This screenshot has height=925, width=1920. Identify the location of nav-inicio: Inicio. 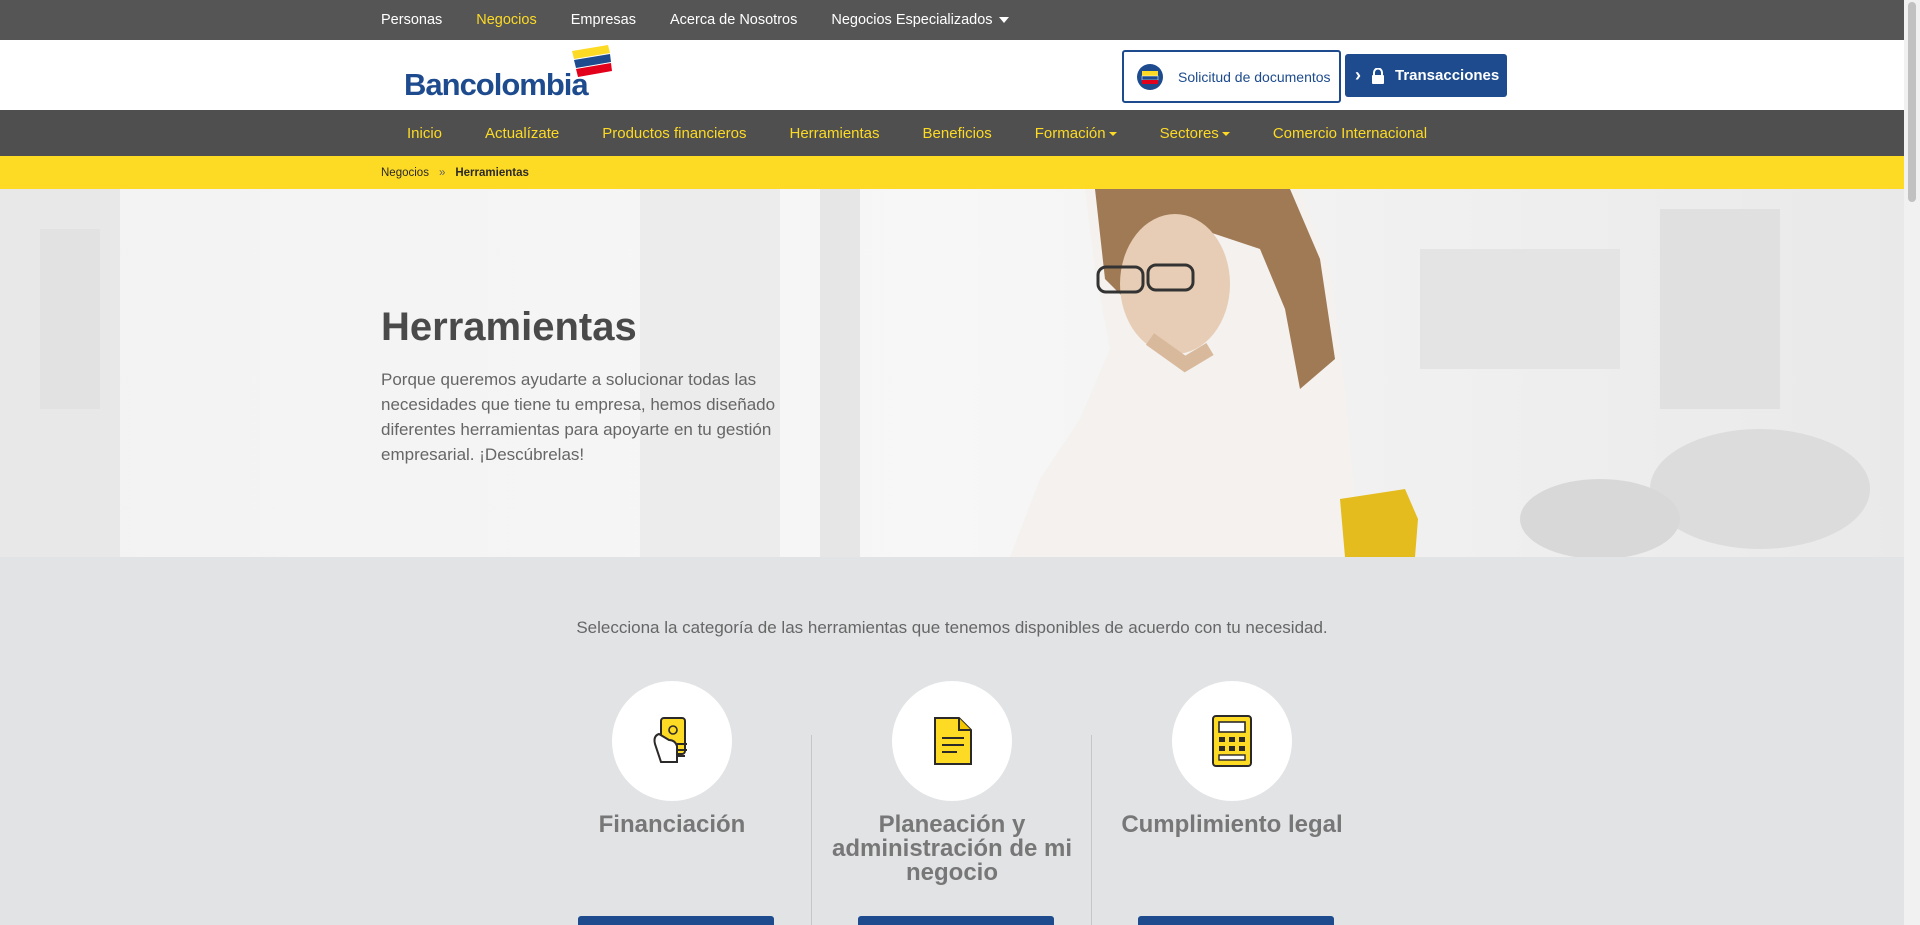
(424, 133).